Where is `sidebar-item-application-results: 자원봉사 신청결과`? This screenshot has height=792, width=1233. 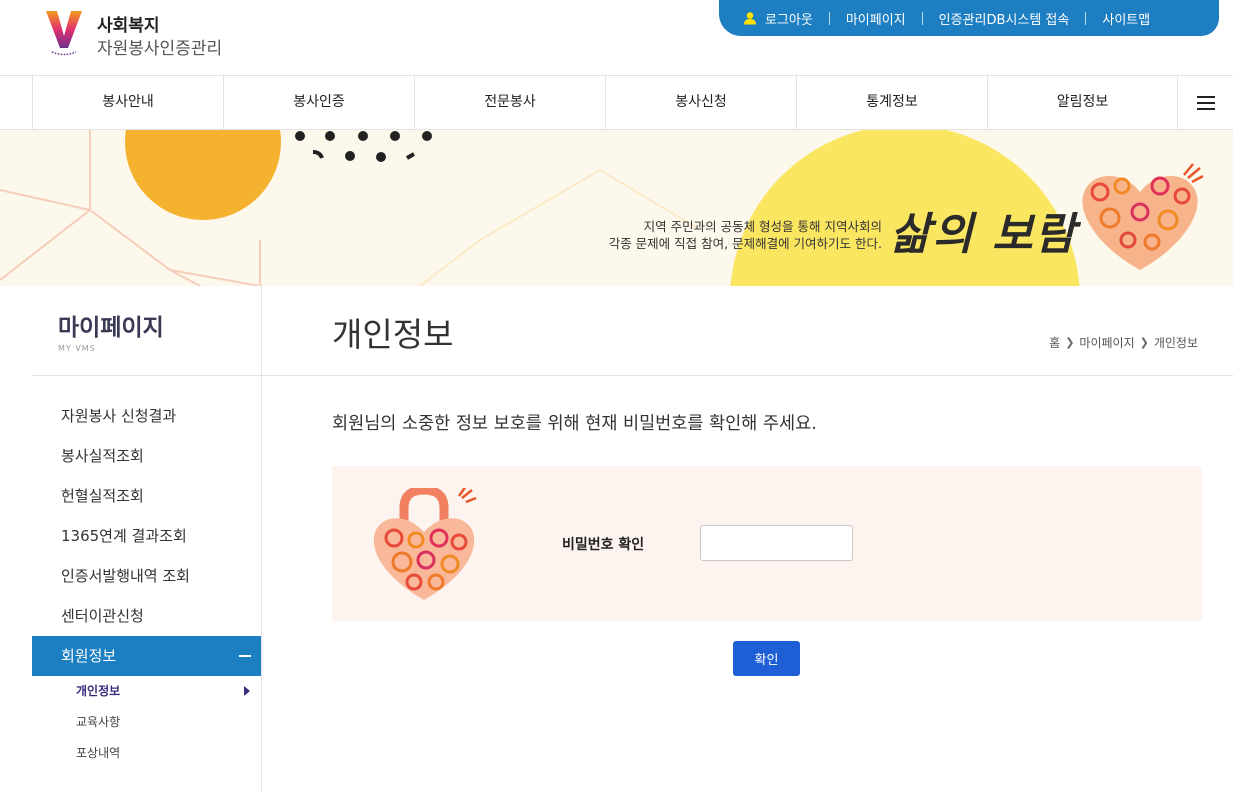 sidebar-item-application-results: 자원봉사 신청결과 is located at coordinates (146, 416).